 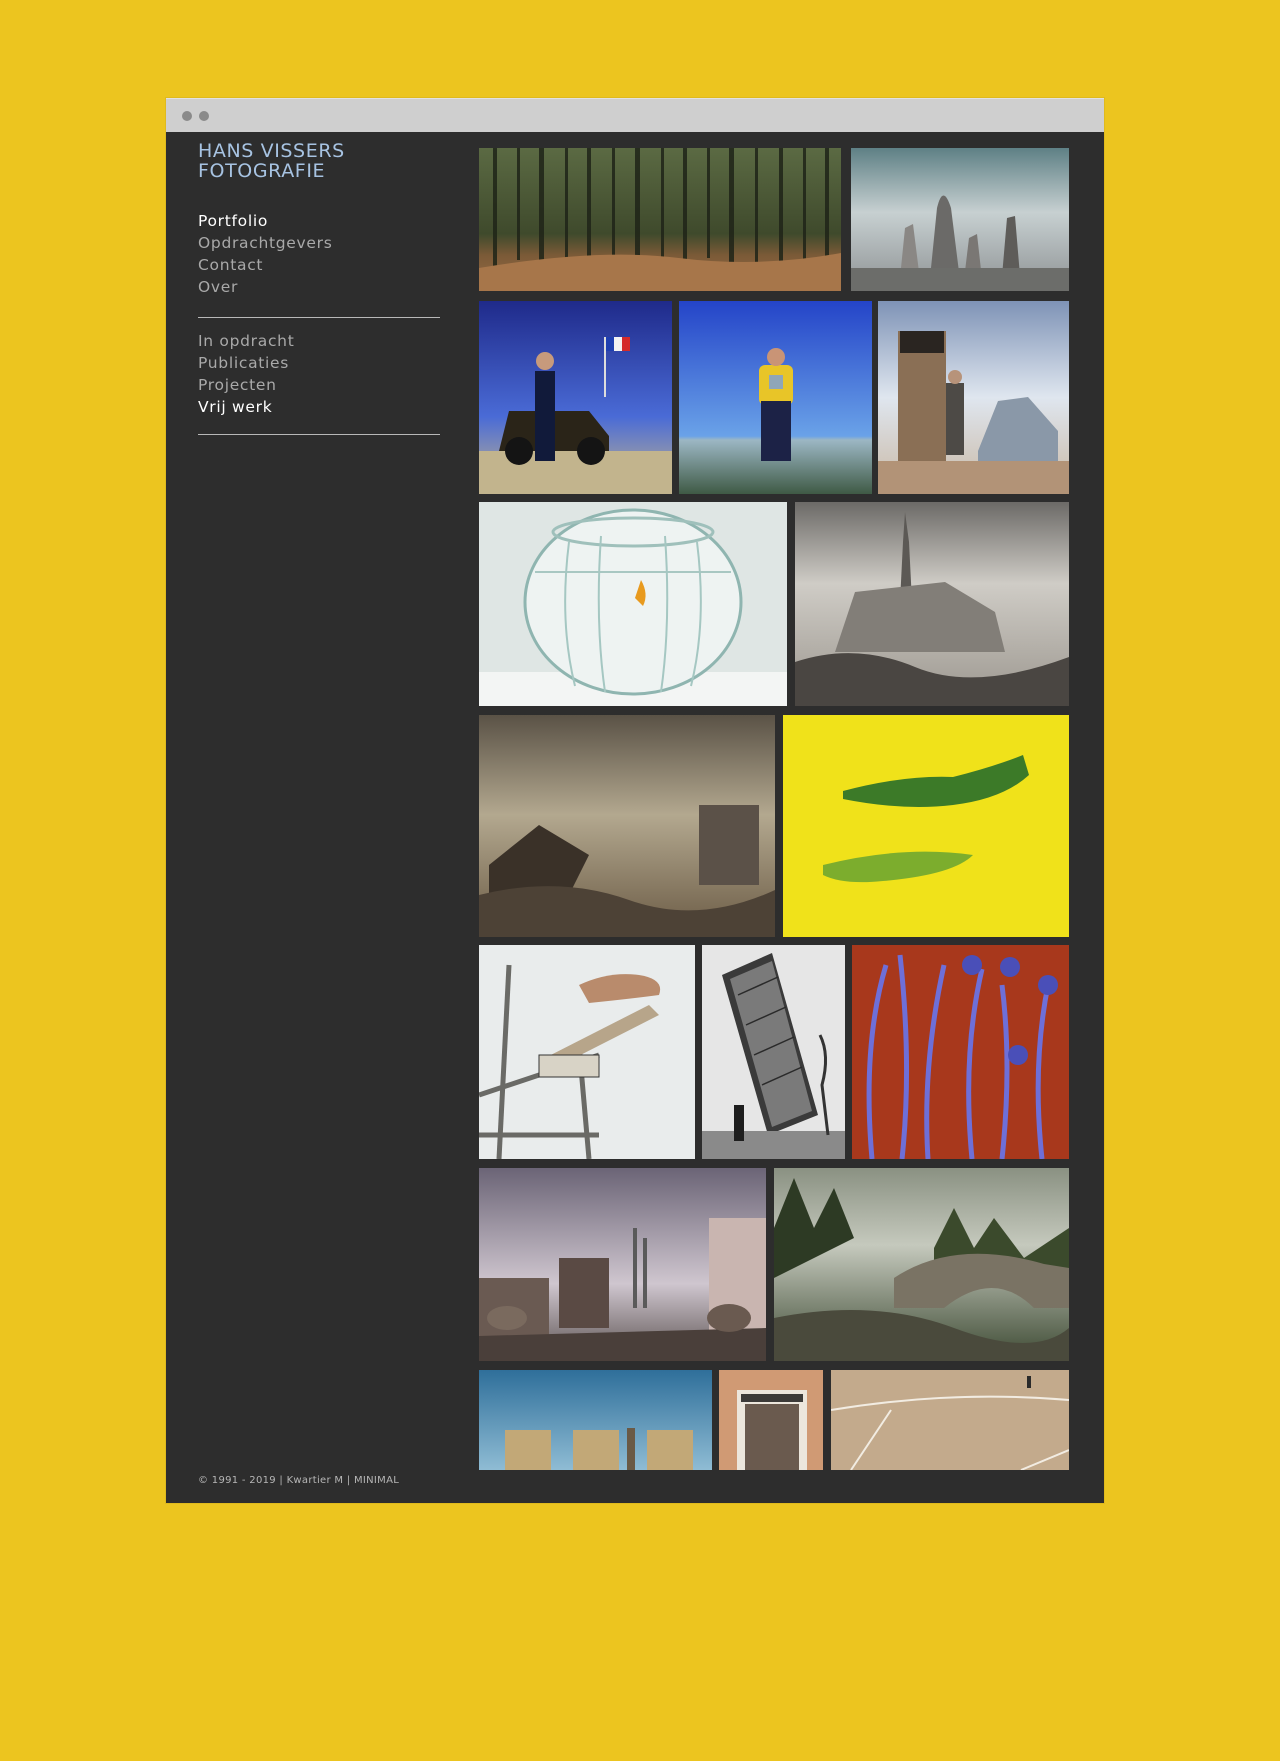 What do you see at coordinates (319, 341) in the screenshot?
I see `nav-item-in-opdracht: In opdracht` at bounding box center [319, 341].